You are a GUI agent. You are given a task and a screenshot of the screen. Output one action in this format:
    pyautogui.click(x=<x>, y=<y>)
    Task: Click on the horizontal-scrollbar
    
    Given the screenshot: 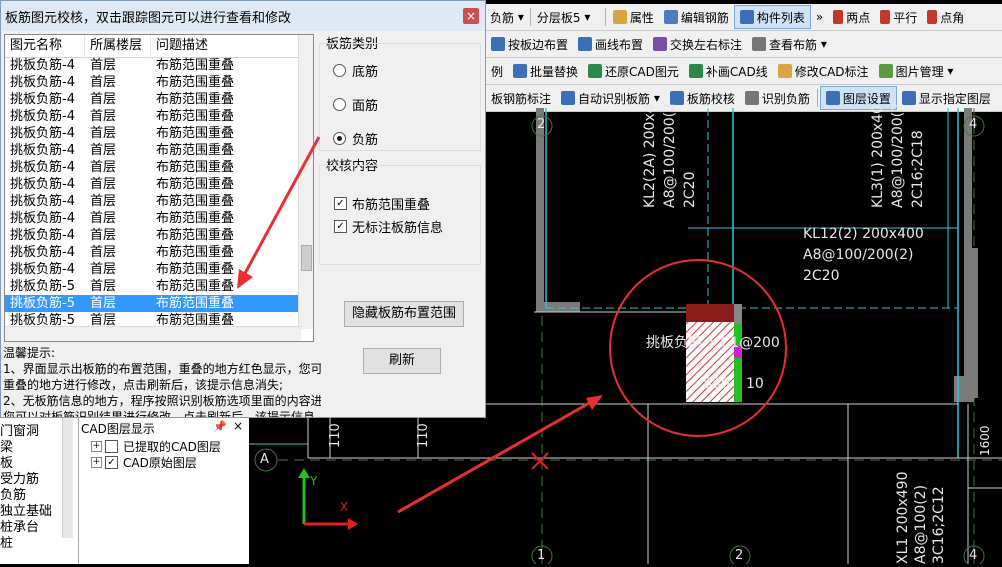 What is the action you would take?
    pyautogui.click(x=153, y=333)
    